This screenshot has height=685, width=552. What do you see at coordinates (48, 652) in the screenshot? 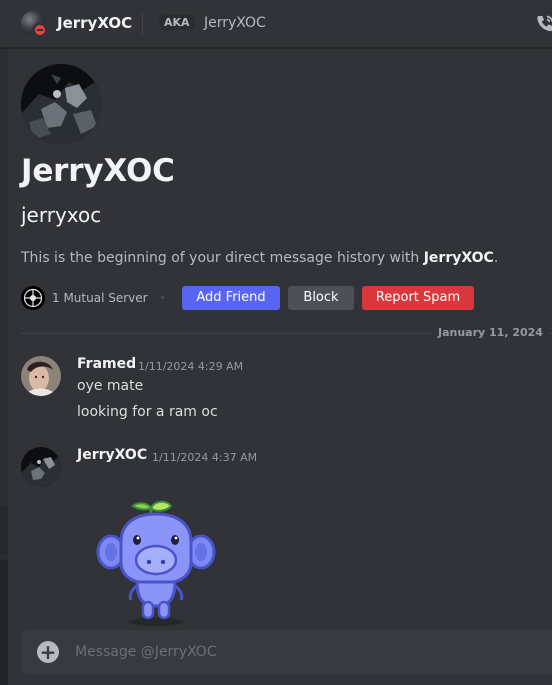
I see `add-attachment-icon: +` at bounding box center [48, 652].